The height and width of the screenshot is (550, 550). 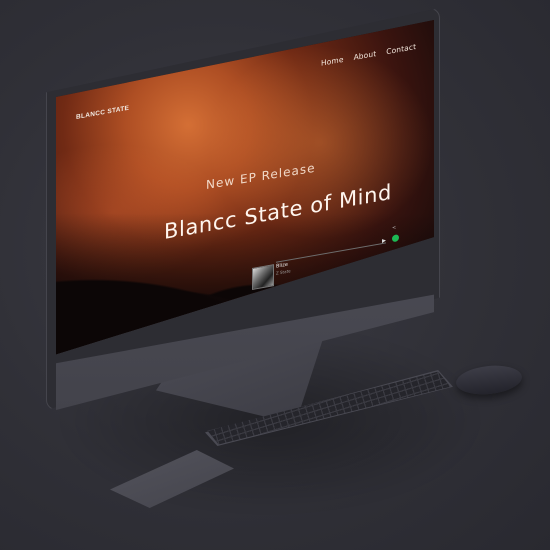 I want to click on hero-subtitle: New EP Release, so click(x=261, y=176).